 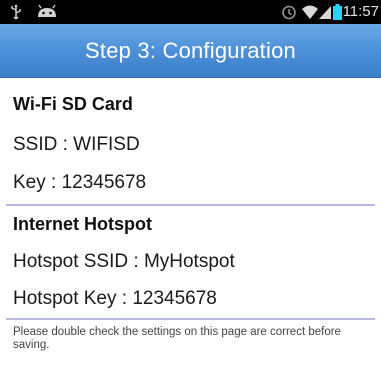 I want to click on hotspot-key: Hotspot Key : 12345678, so click(x=115, y=298).